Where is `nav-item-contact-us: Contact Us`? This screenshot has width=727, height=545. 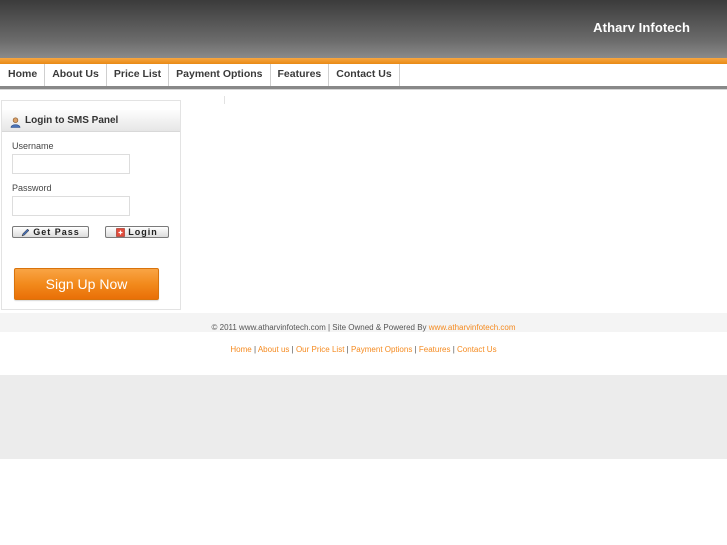
nav-item-contact-us: Contact Us is located at coordinates (364, 75).